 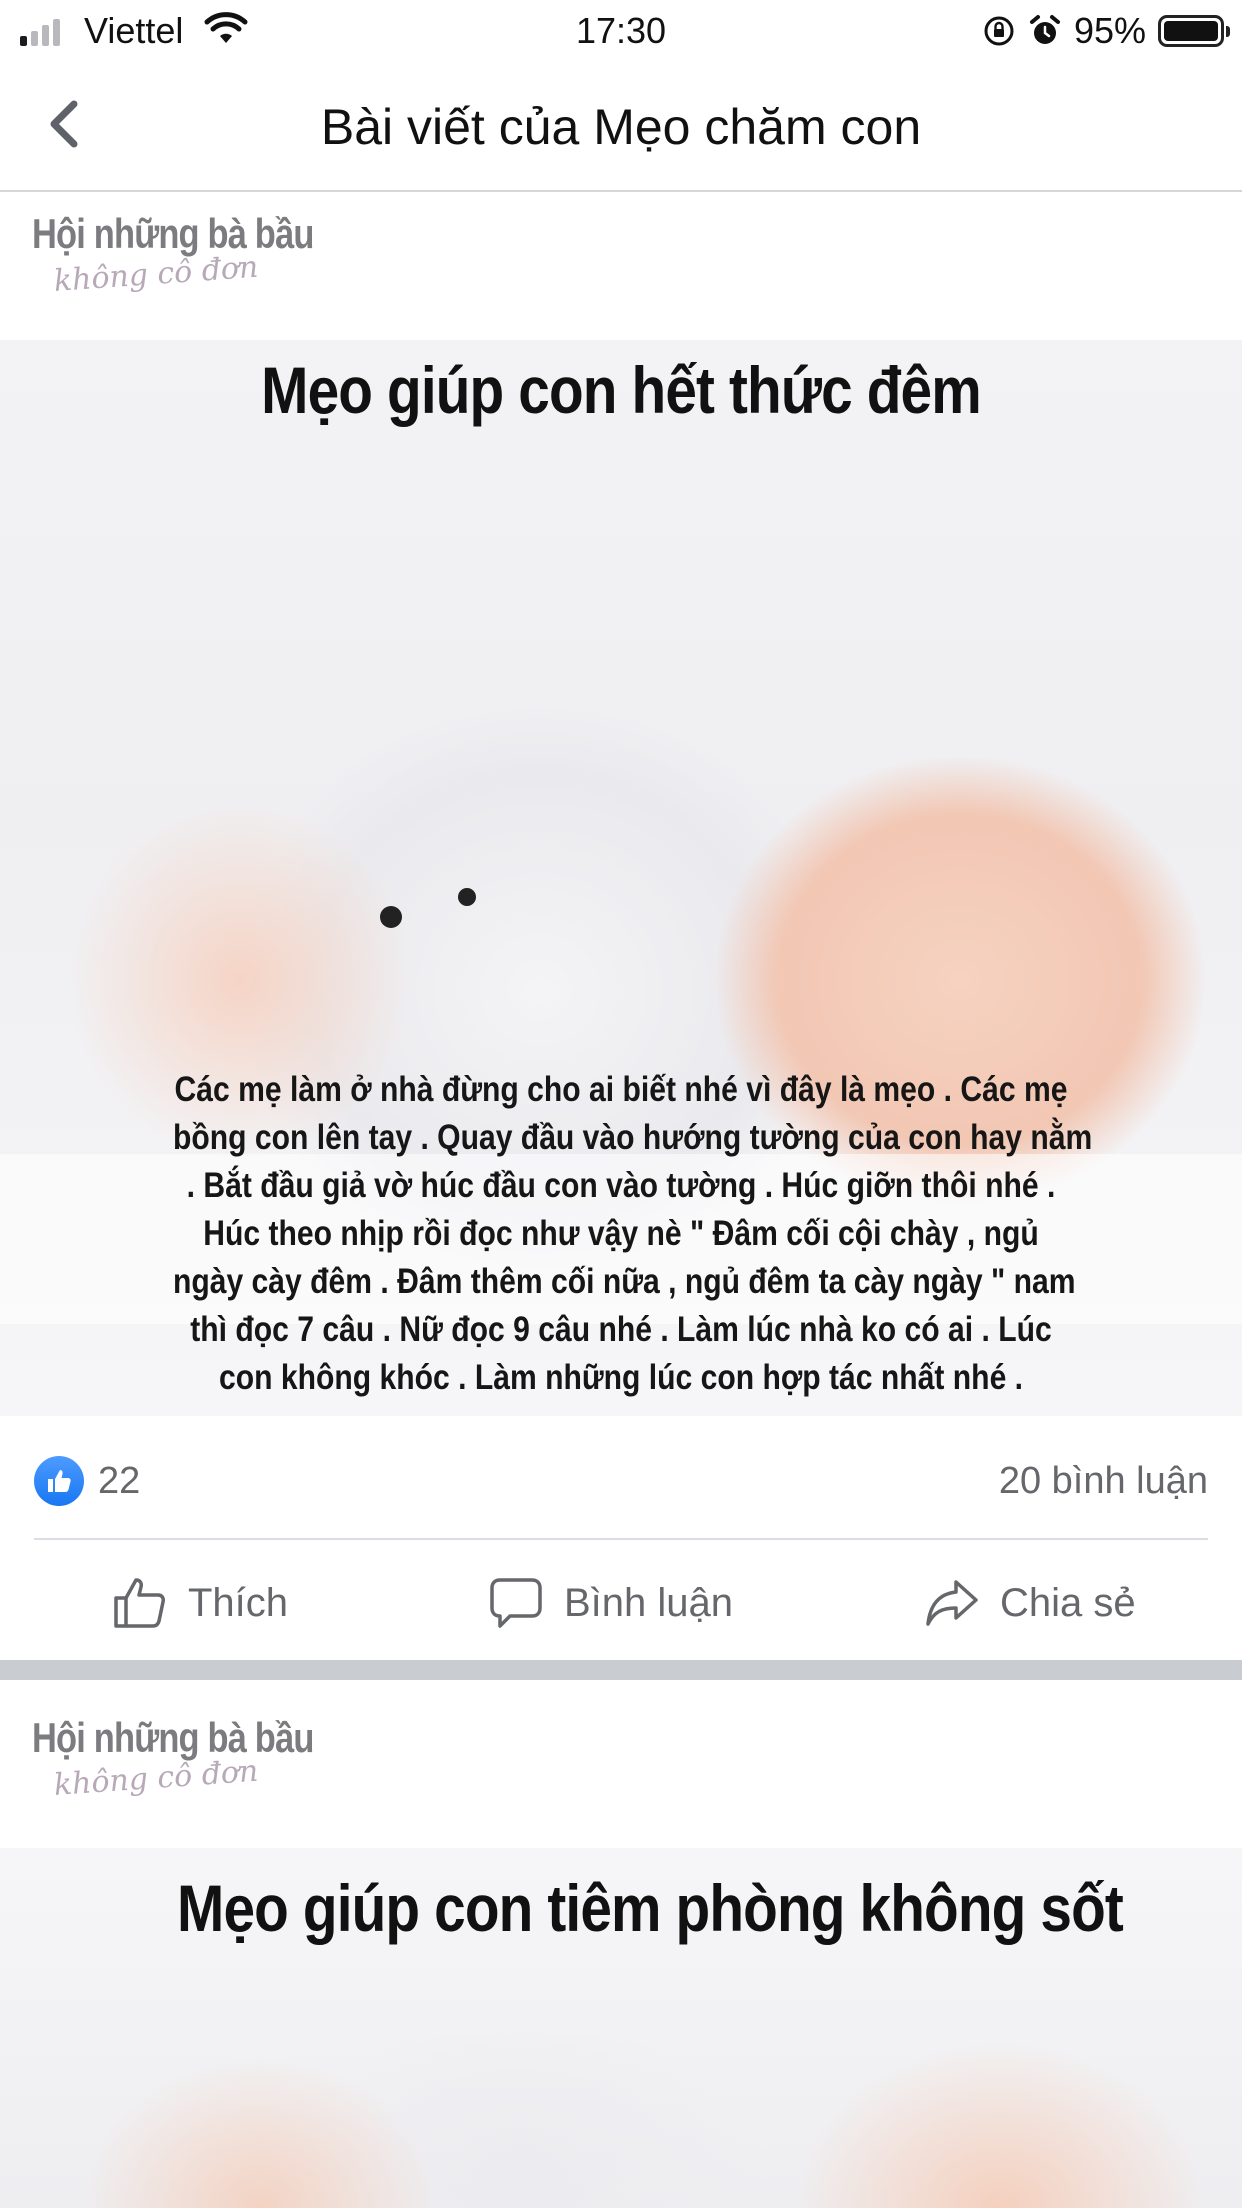 I want to click on orientation-lock-icon, so click(x=999, y=31).